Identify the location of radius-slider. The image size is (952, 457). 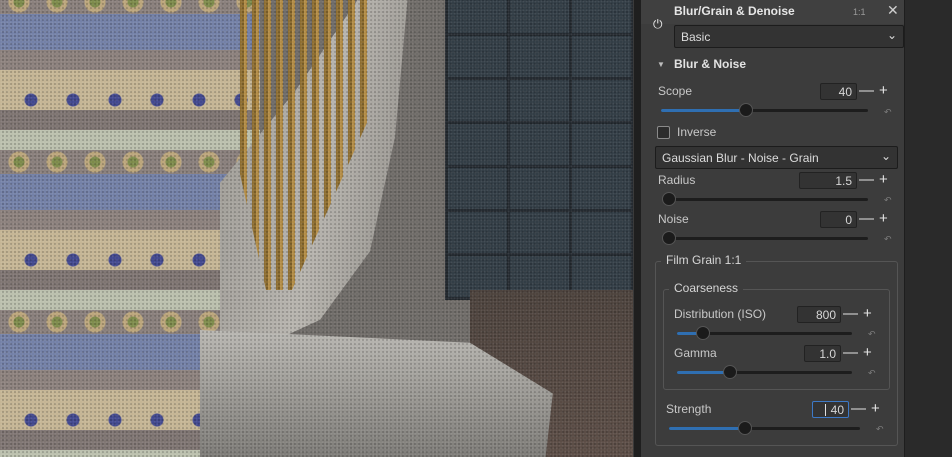
(765, 199).